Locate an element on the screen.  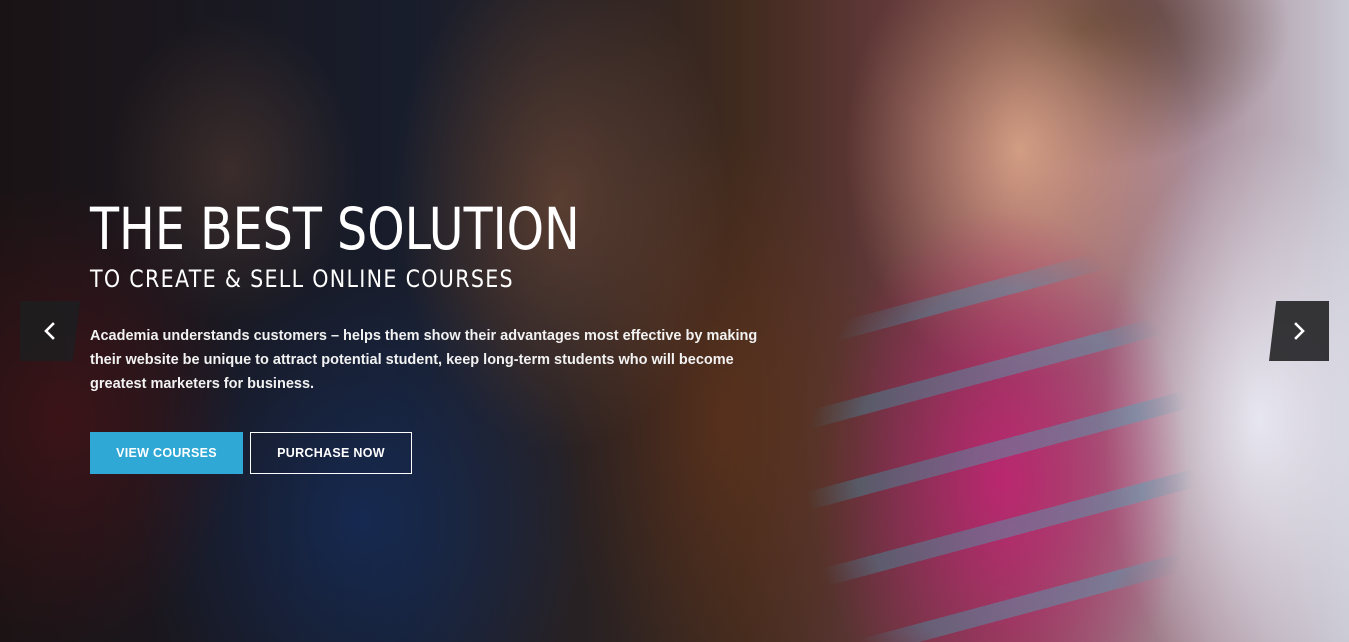
previous-slide-button is located at coordinates (50, 331).